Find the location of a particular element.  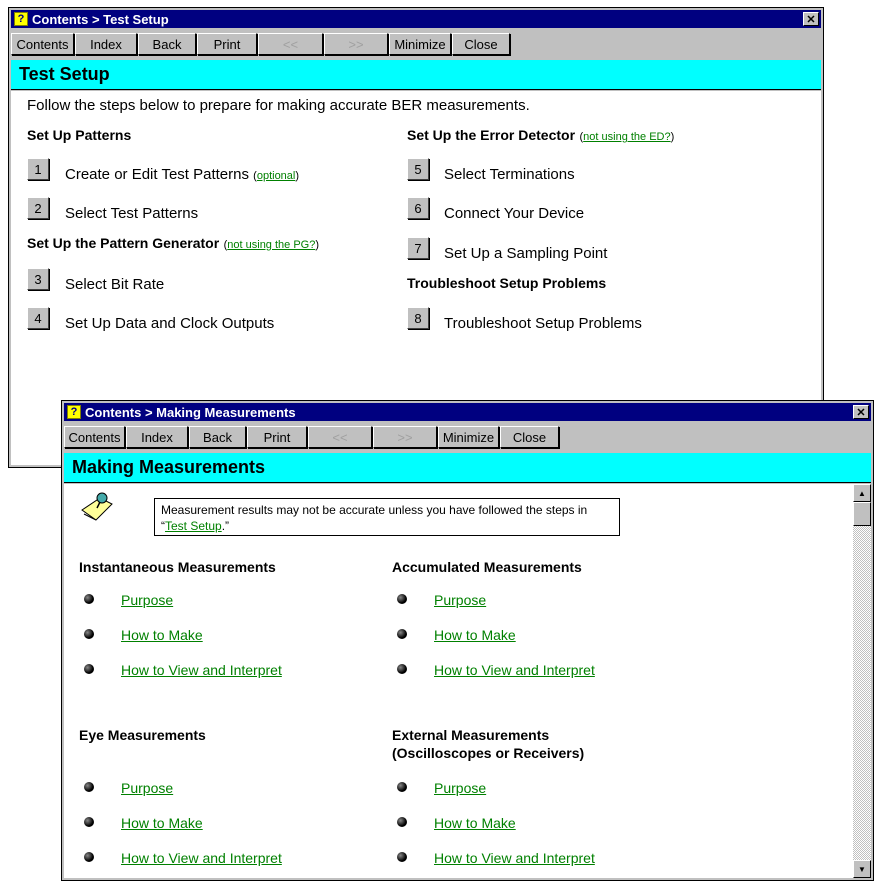

instantaneous-how-to-make-link: How to Make is located at coordinates (162, 635).